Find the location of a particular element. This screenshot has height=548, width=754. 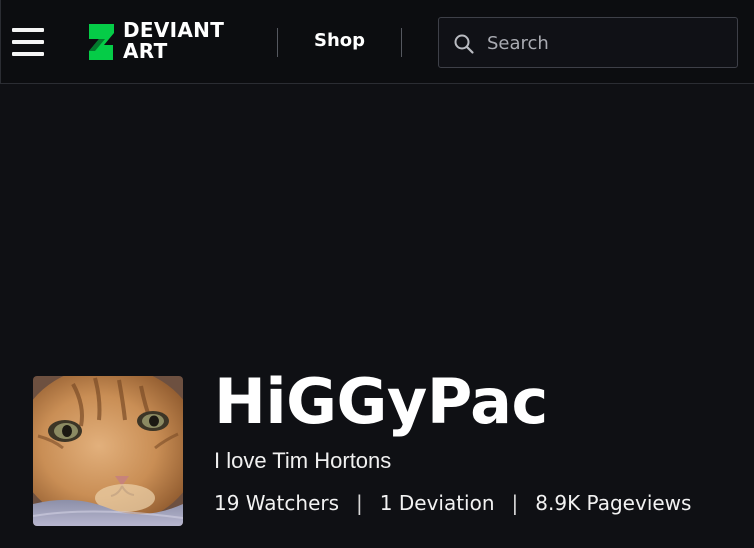

cat-avatar-icon is located at coordinates (108, 451).